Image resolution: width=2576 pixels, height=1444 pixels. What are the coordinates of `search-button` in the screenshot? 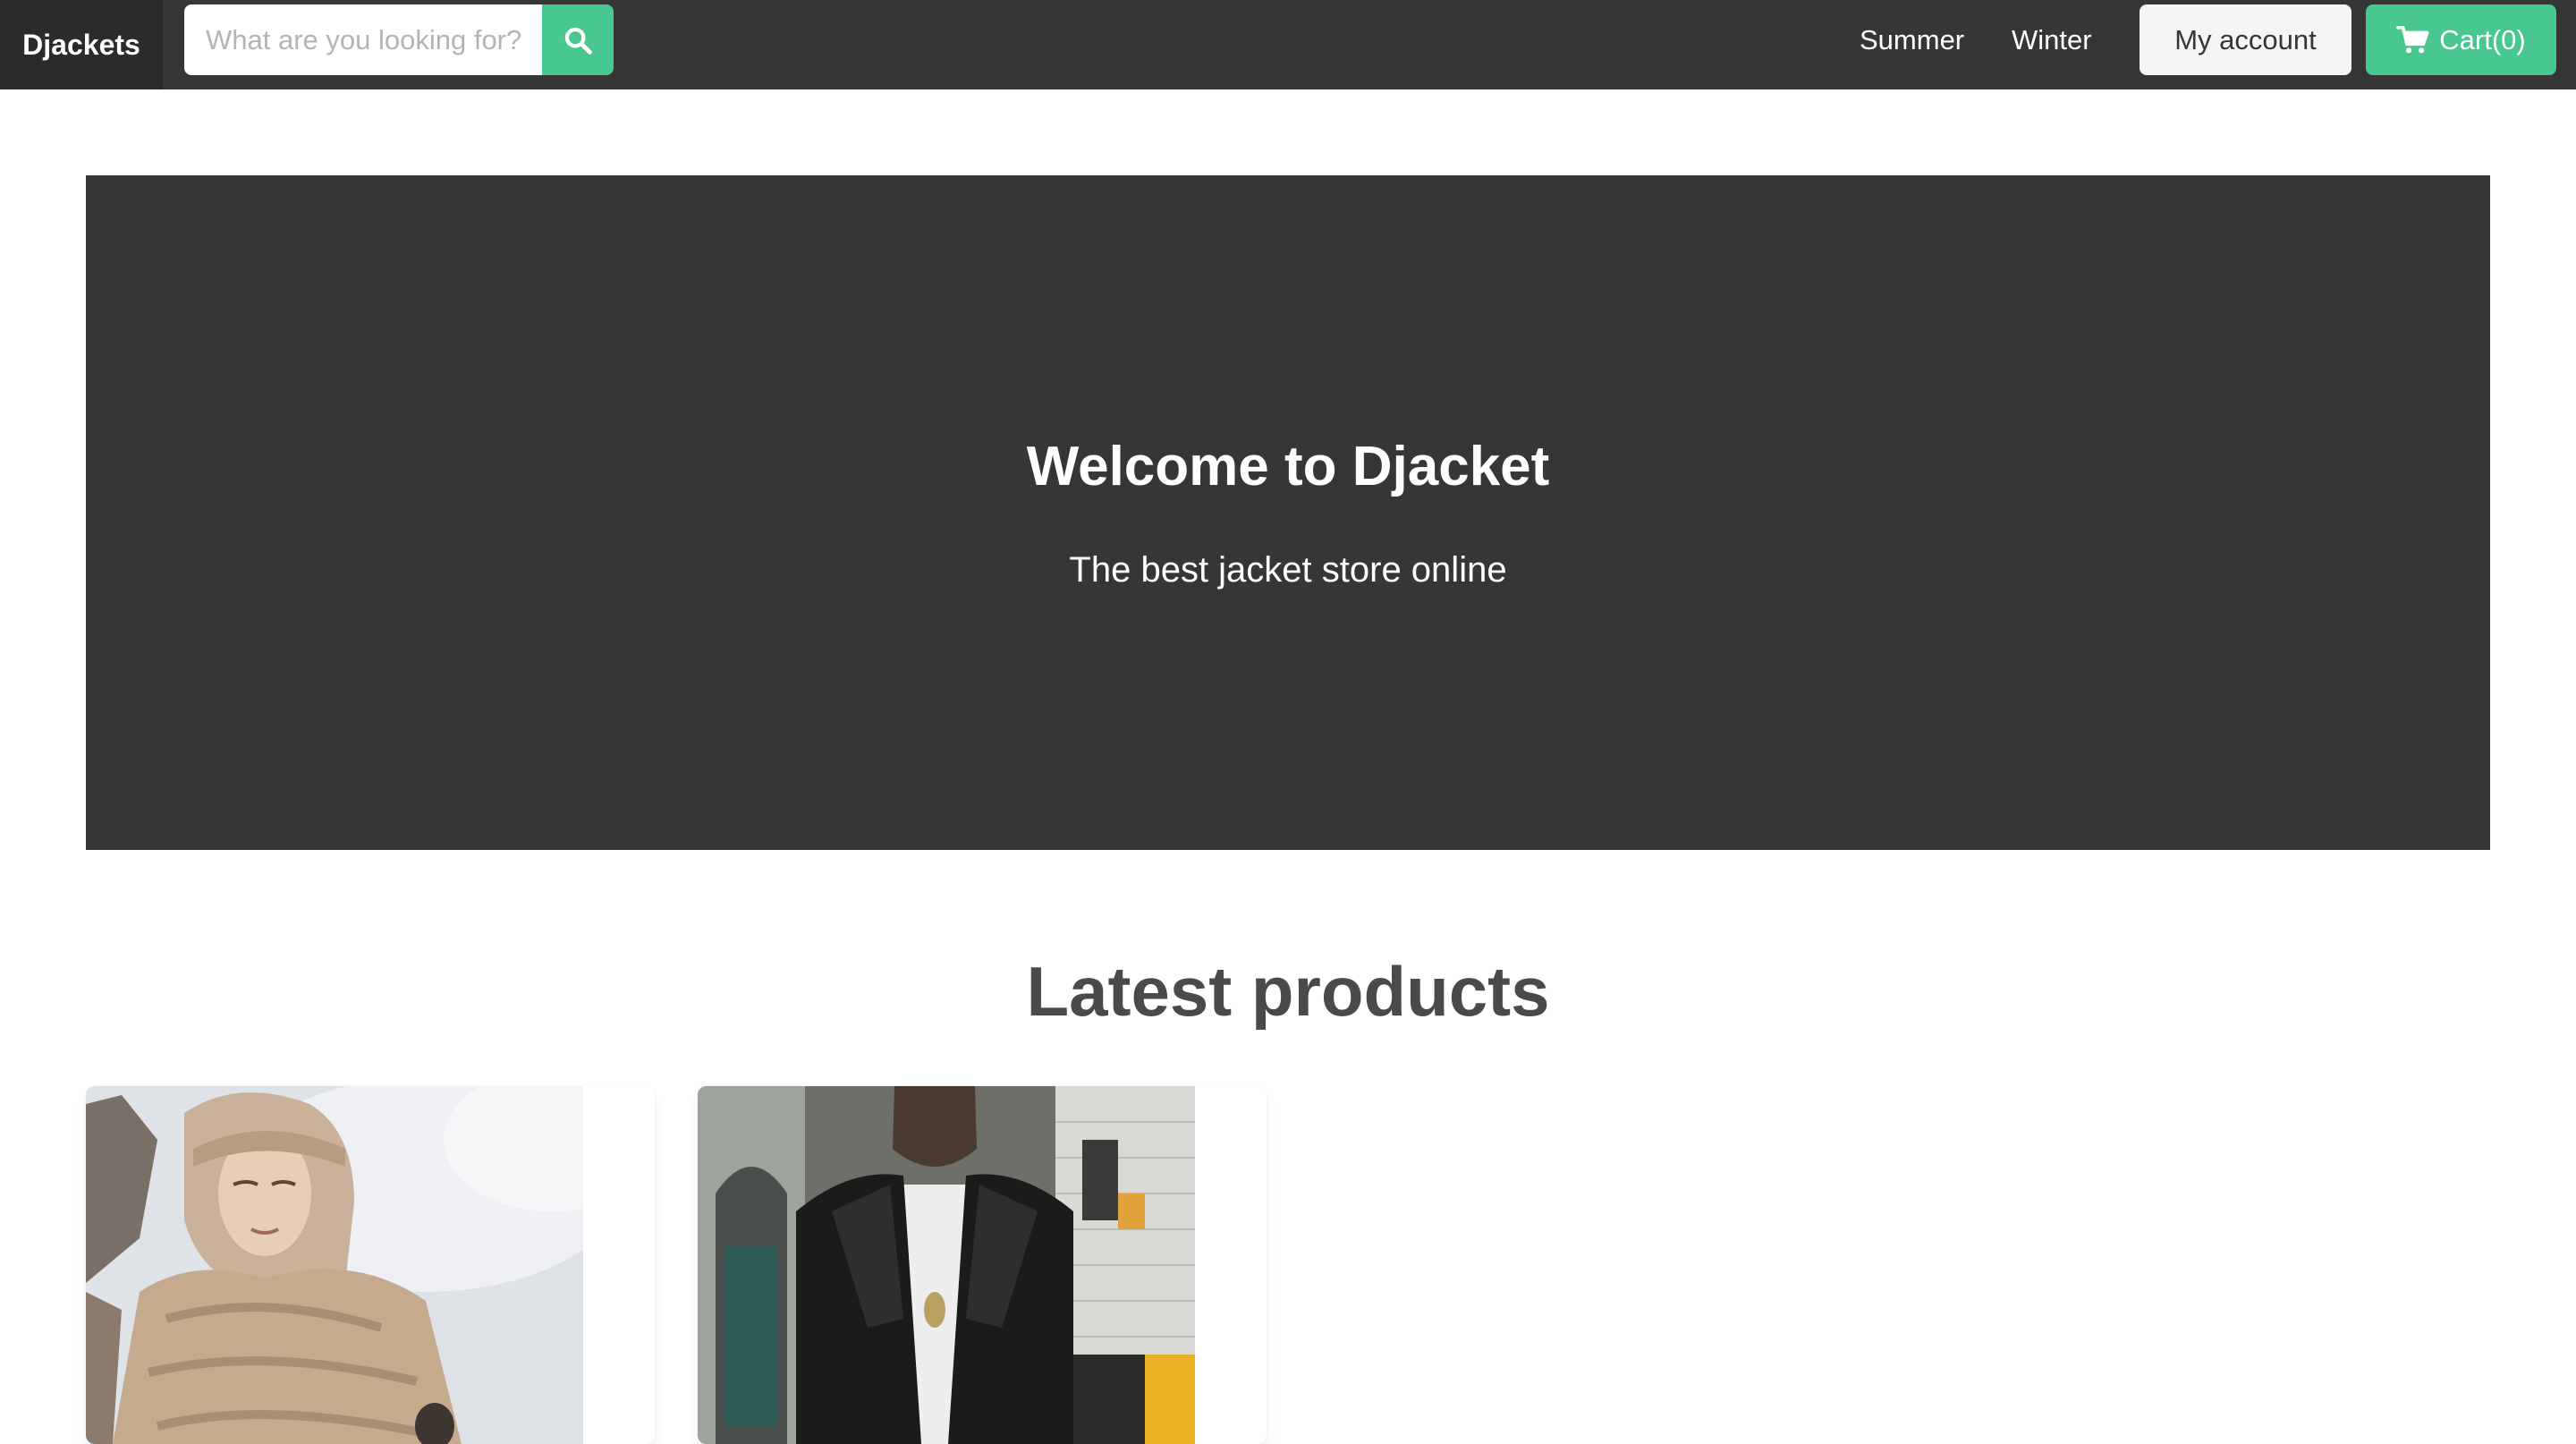 It's located at (578, 39).